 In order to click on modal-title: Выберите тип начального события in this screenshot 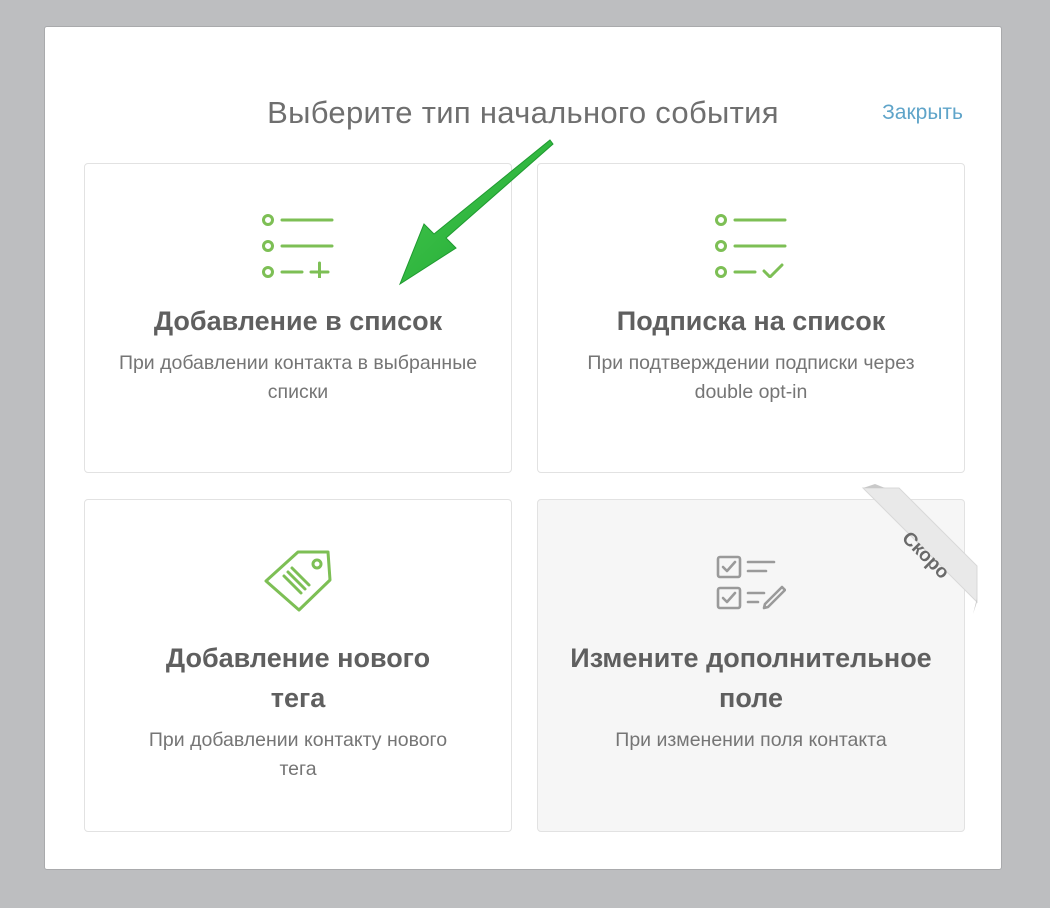, I will do `click(523, 112)`.